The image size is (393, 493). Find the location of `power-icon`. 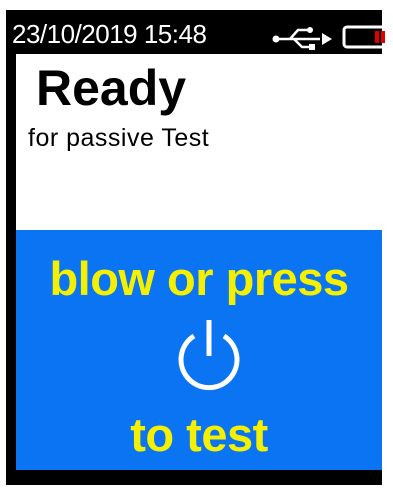

power-icon is located at coordinates (209, 354).